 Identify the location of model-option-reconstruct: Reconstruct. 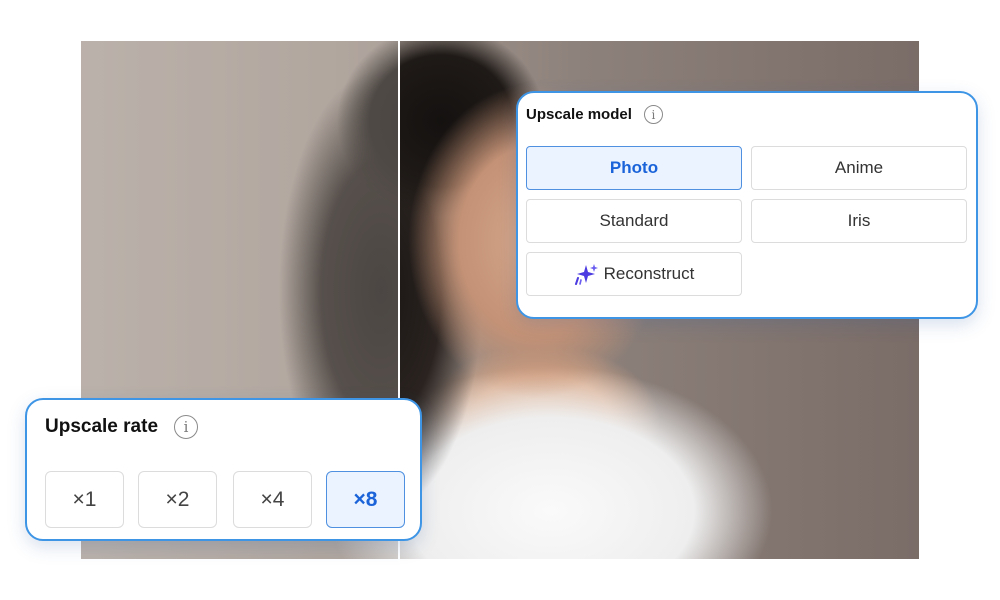
(634, 274).